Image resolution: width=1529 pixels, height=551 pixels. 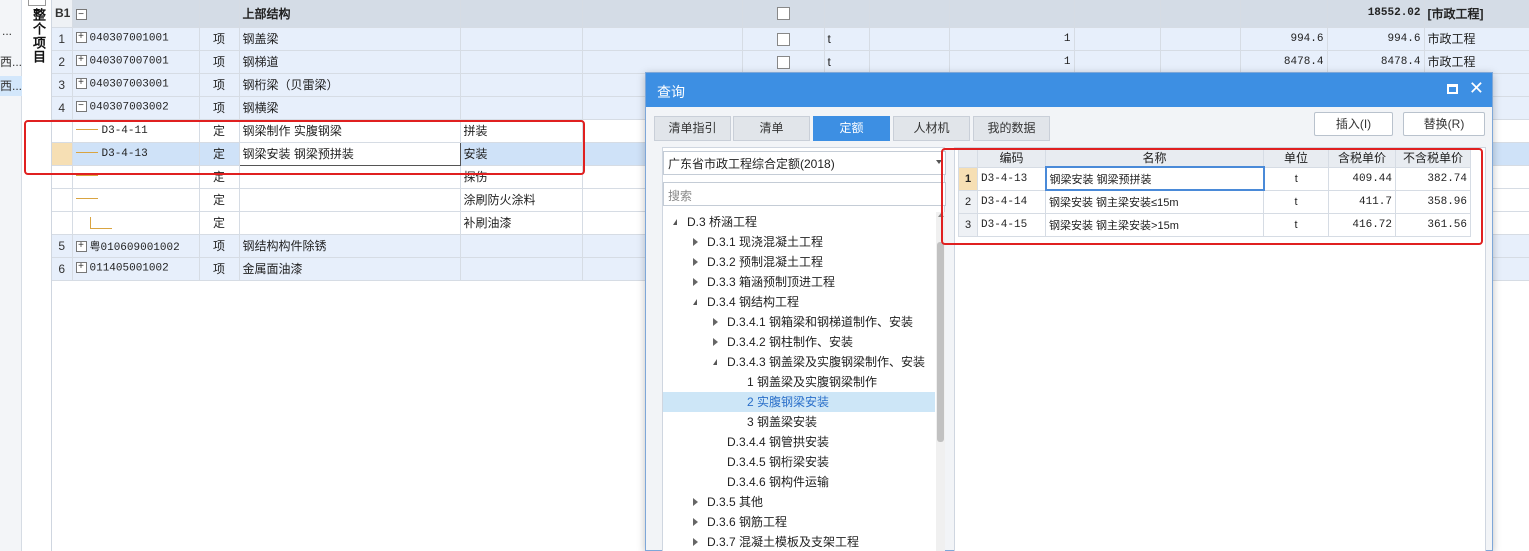 I want to click on tree-node: D.3.4.3 钢盖梁及实腹钢梁制作、安装, so click(x=799, y=362).